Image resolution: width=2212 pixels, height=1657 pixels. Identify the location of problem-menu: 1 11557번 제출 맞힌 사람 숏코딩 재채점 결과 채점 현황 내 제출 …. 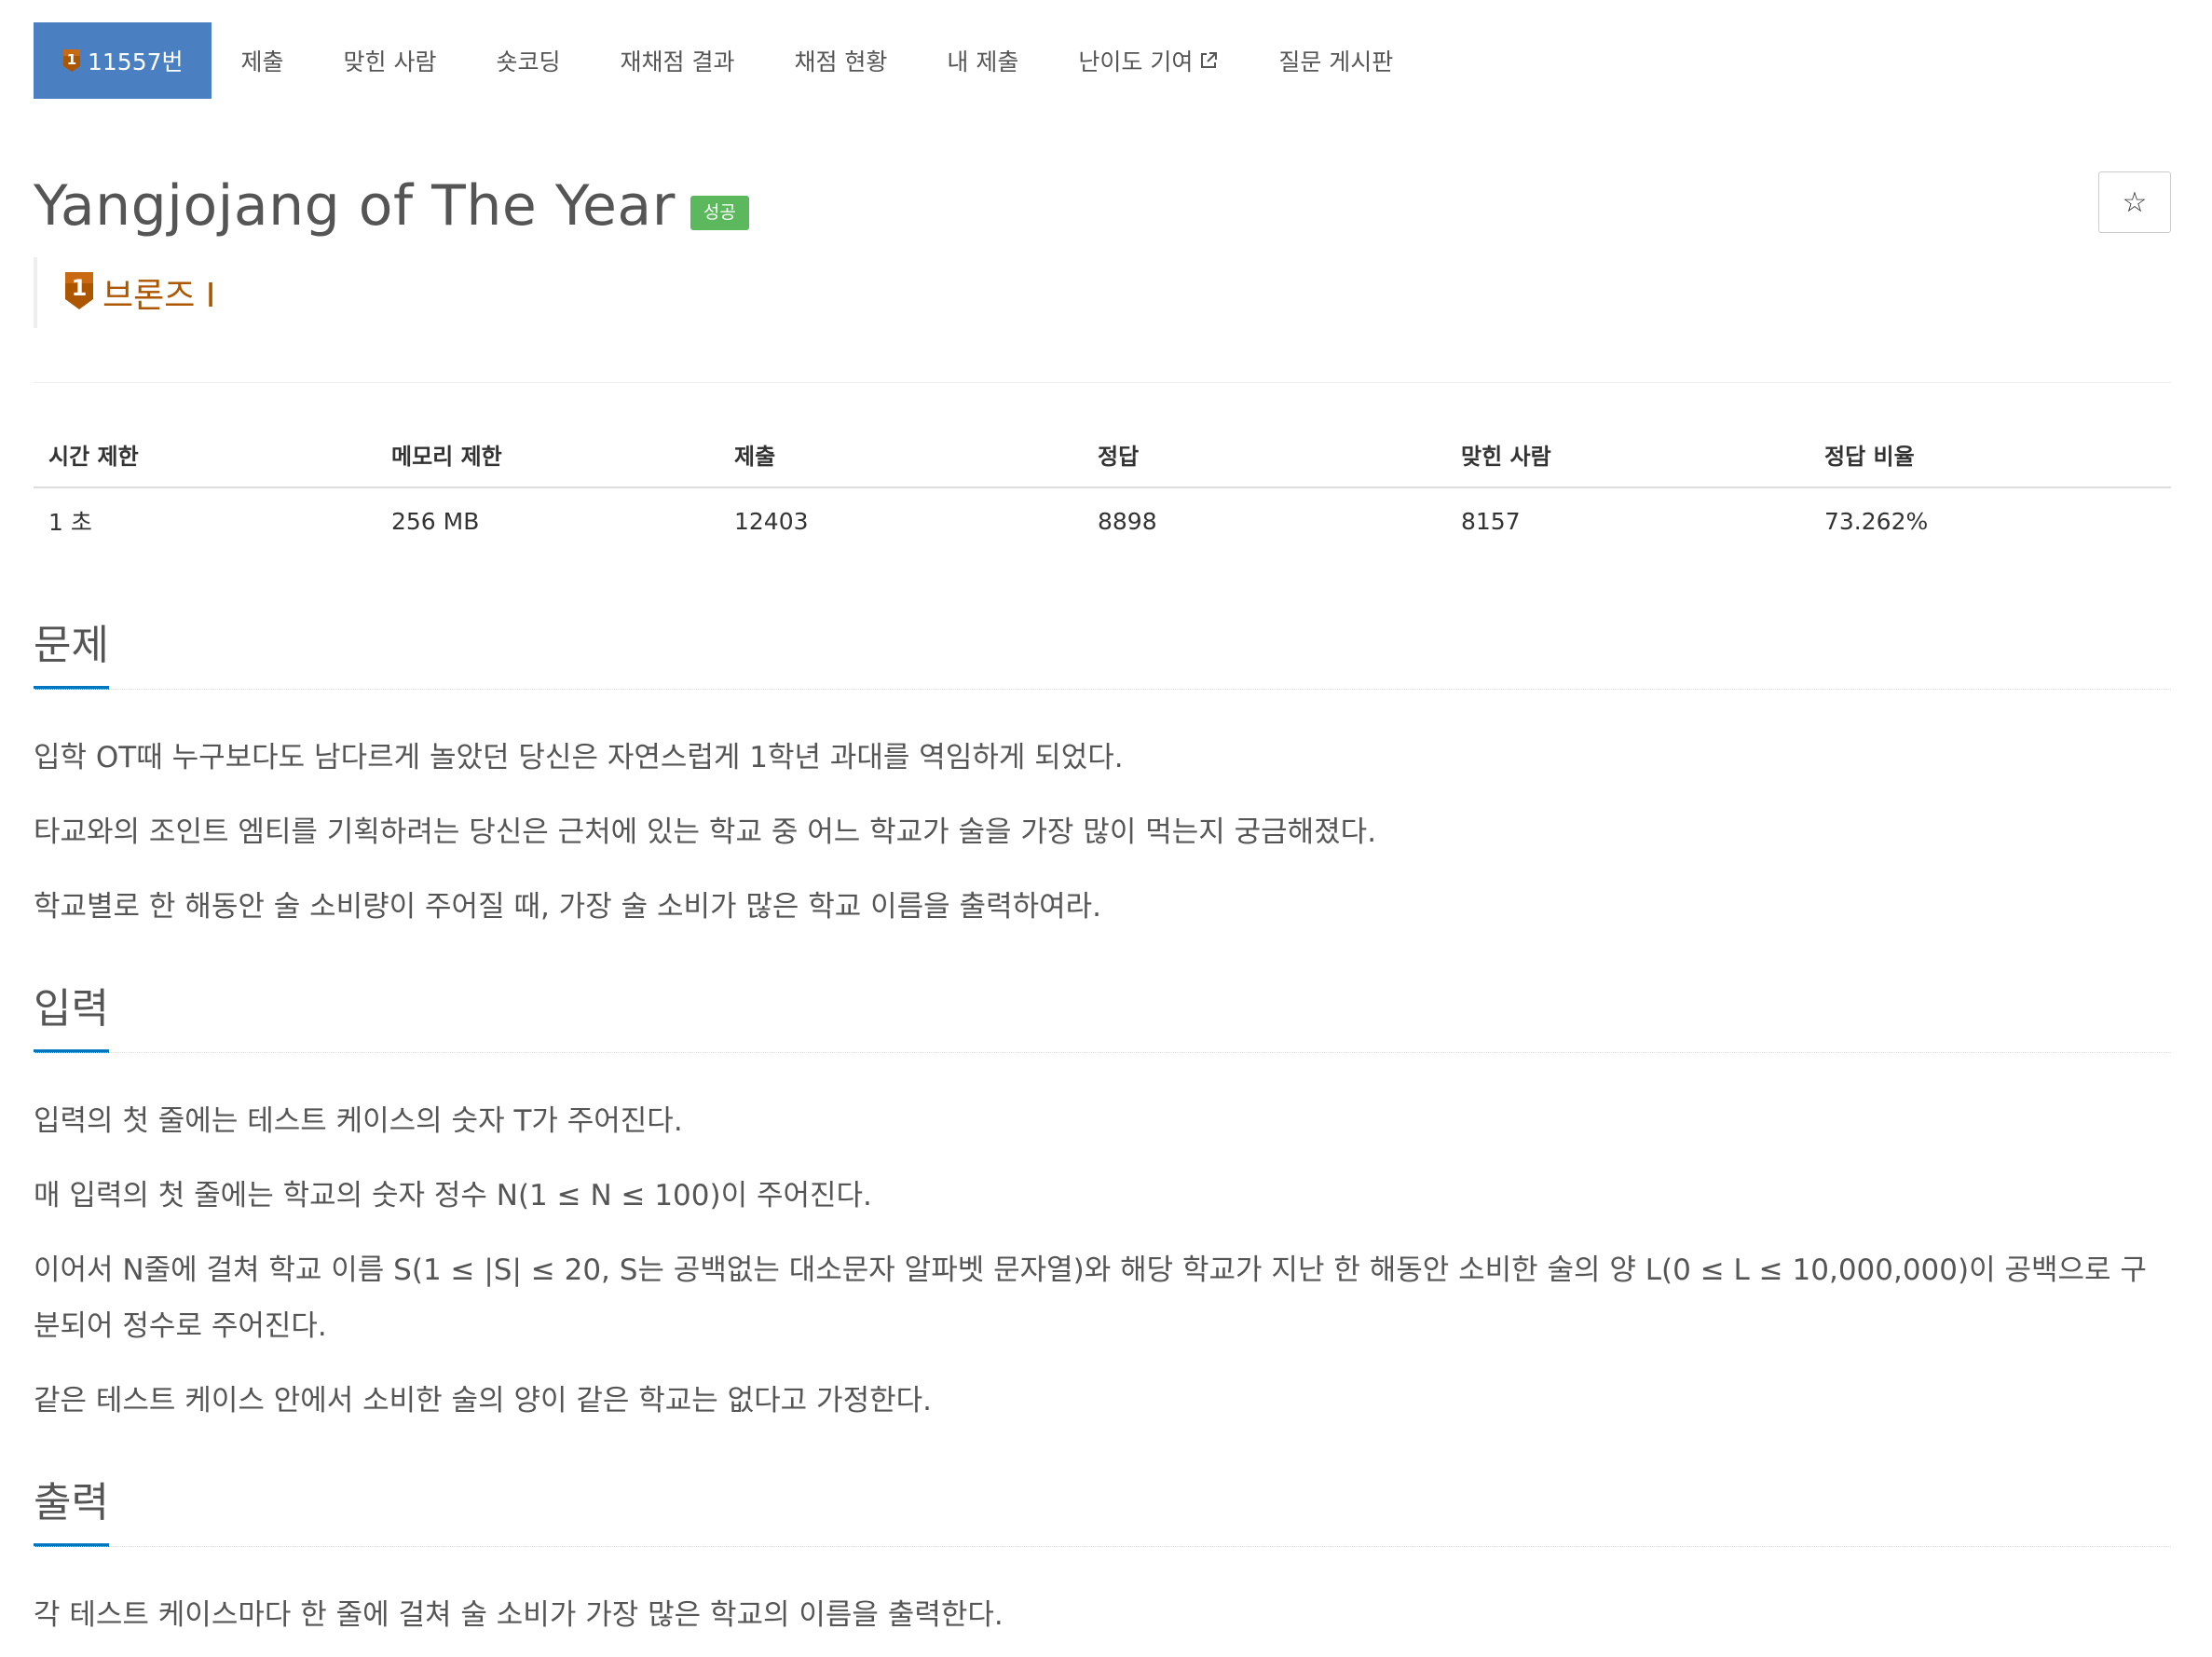
(728, 60).